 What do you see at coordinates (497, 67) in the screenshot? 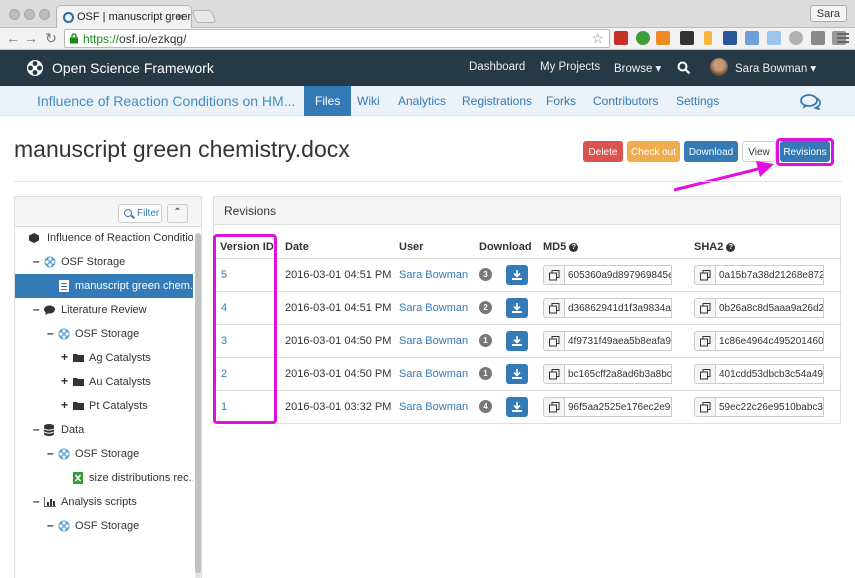
I see `nav-dashboard: Dashboard` at bounding box center [497, 67].